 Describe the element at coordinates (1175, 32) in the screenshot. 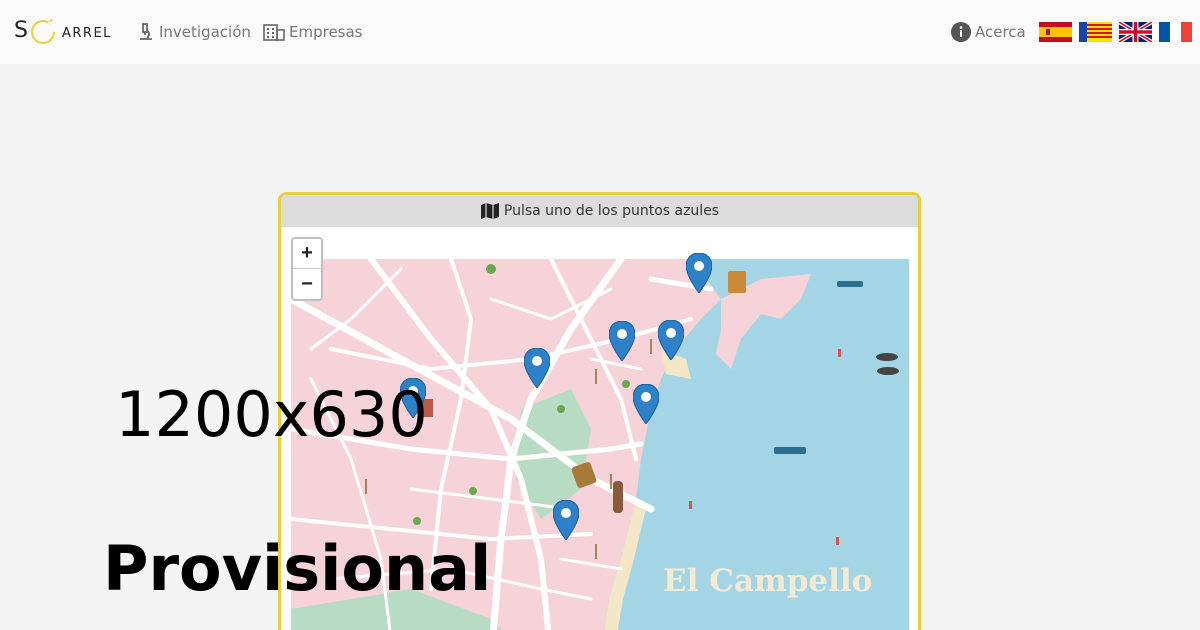

I see `fr-flag-icon` at that location.